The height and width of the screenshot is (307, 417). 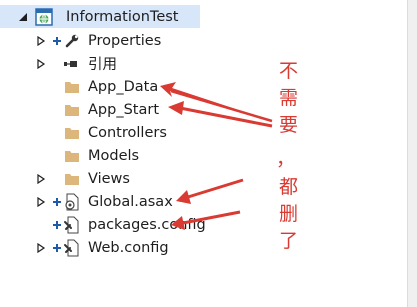 What do you see at coordinates (289, 125) in the screenshot?
I see `annotation-char: 要` at bounding box center [289, 125].